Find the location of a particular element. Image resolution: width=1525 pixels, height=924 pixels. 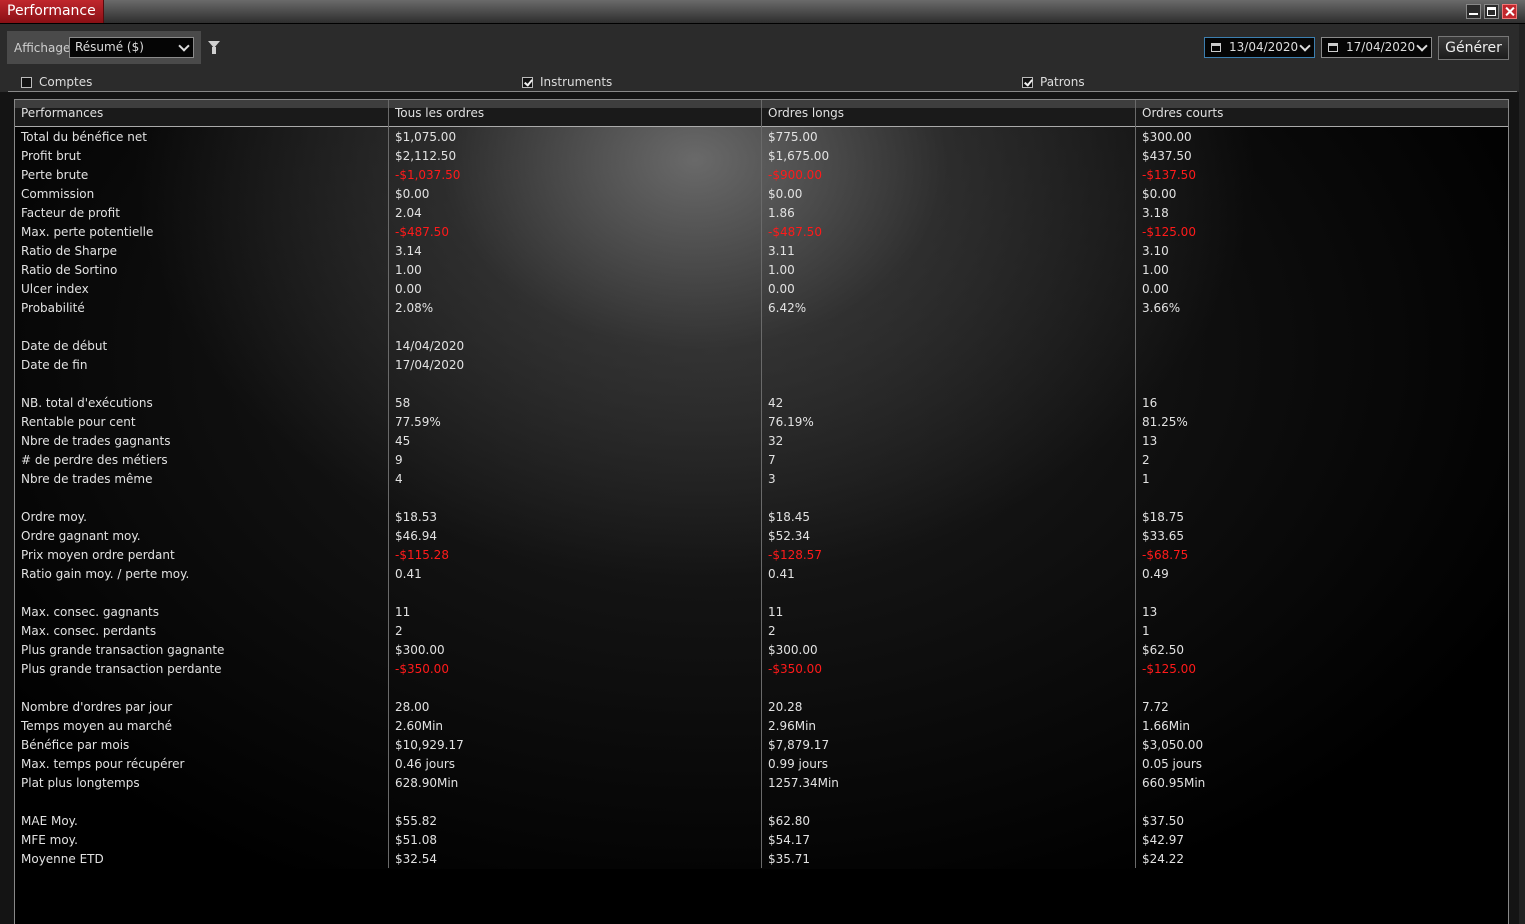

row-value: -$137.50 is located at coordinates (1169, 175).